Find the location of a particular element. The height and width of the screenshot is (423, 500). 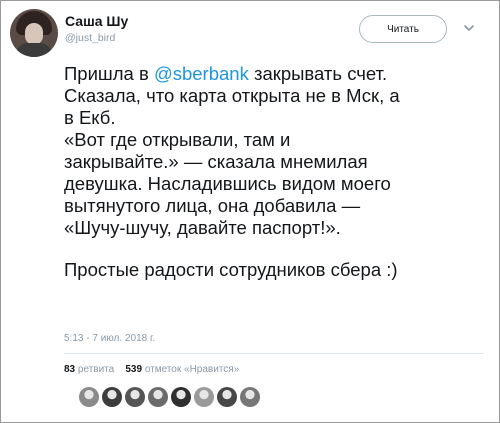

likes-stat: 539 отметок «Нравится» is located at coordinates (182, 369).